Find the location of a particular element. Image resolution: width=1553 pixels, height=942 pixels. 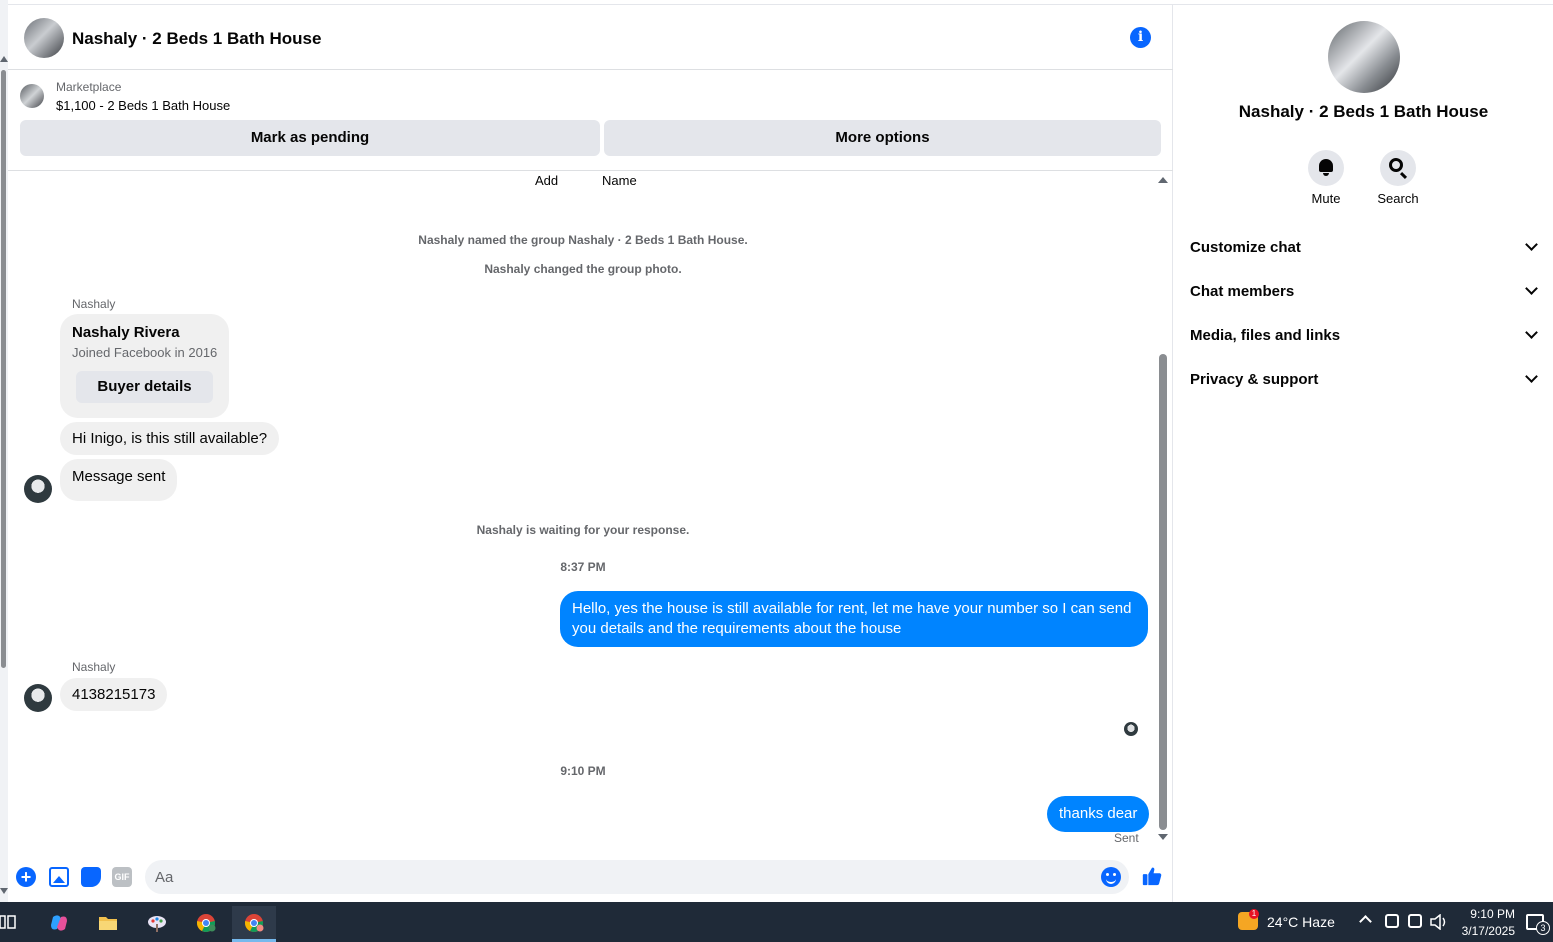

timestamp: 8:37 PM is located at coordinates (583, 567).